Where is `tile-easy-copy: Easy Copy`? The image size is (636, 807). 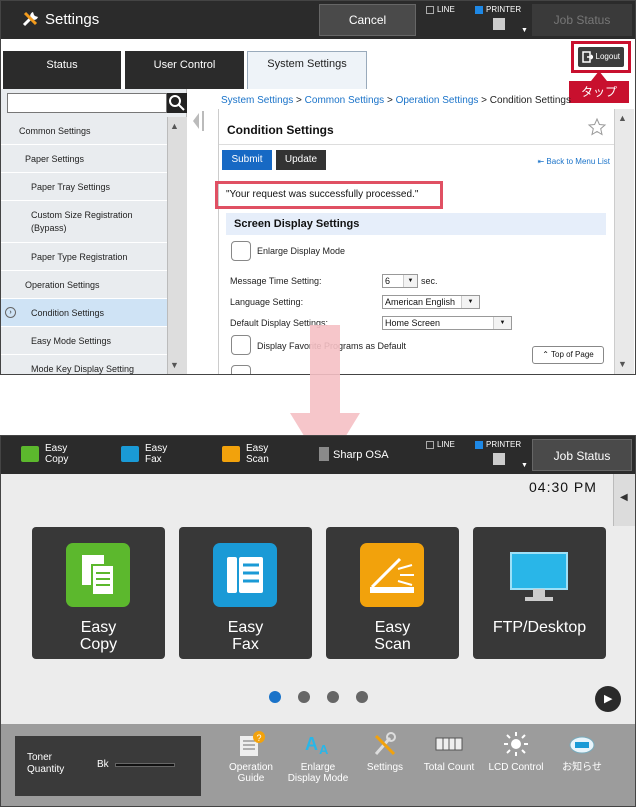 tile-easy-copy: Easy Copy is located at coordinates (98, 593).